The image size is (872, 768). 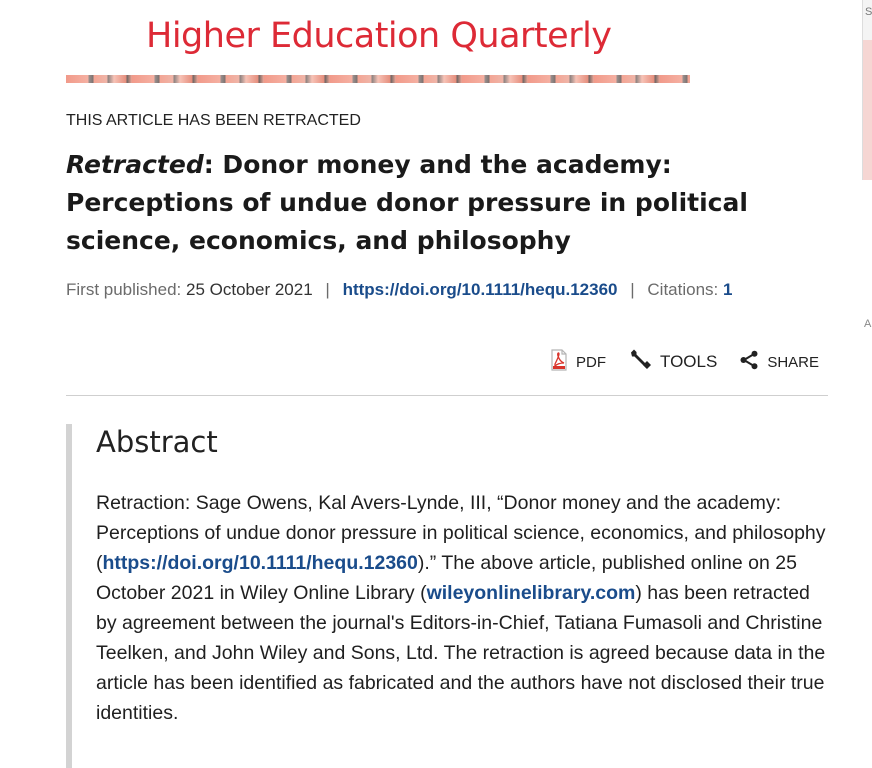 What do you see at coordinates (867, 110) in the screenshot?
I see `side-panel-accent` at bounding box center [867, 110].